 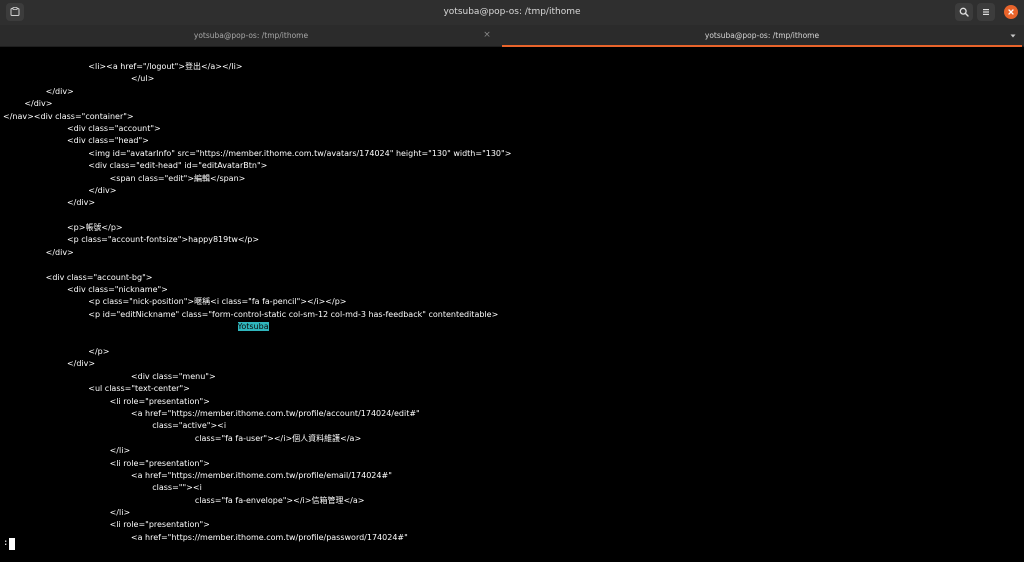 What do you see at coordinates (257, 278) in the screenshot?
I see `terminal-line: <div class="account-bg">` at bounding box center [257, 278].